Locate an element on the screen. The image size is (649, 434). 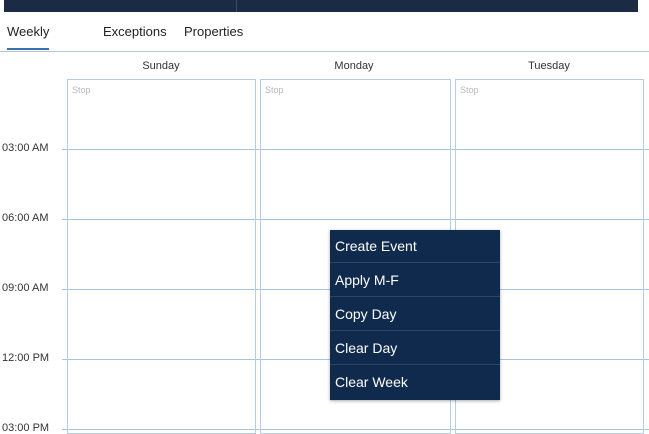
header-divider is located at coordinates (236, 6).